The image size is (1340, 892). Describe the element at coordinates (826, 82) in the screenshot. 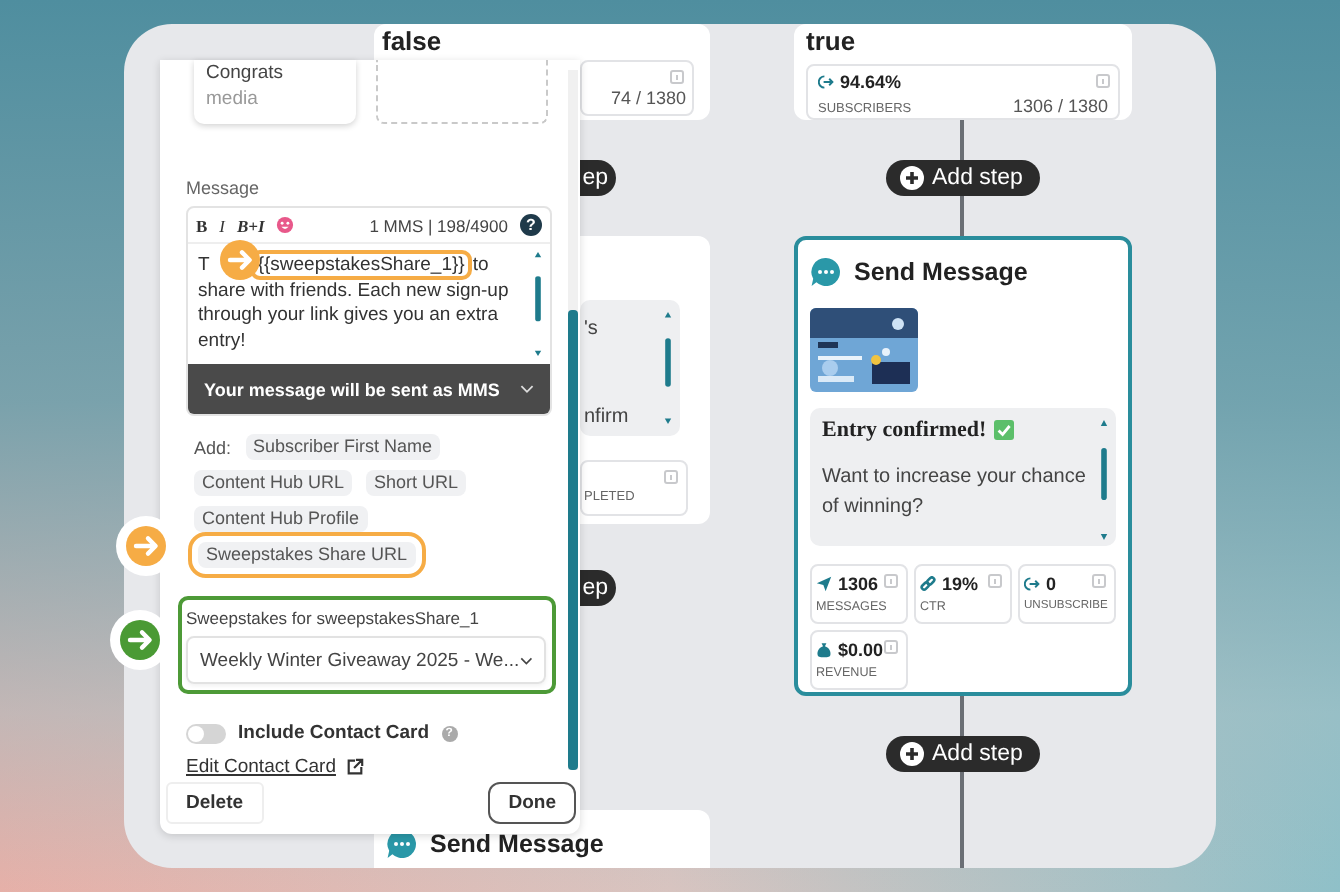

I see `enter-icon` at that location.